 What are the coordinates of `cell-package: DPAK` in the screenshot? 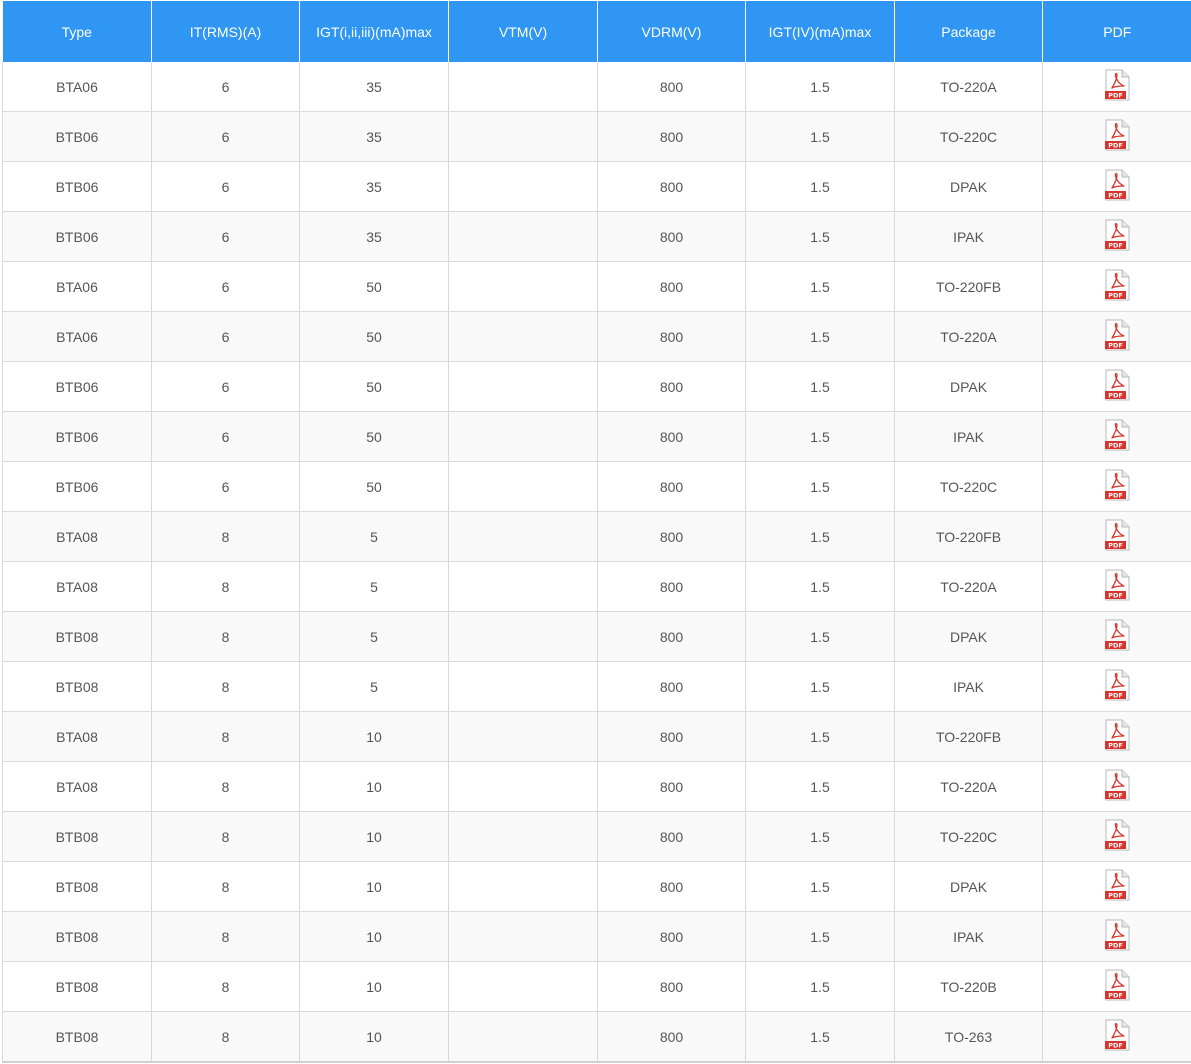 It's located at (968, 186).